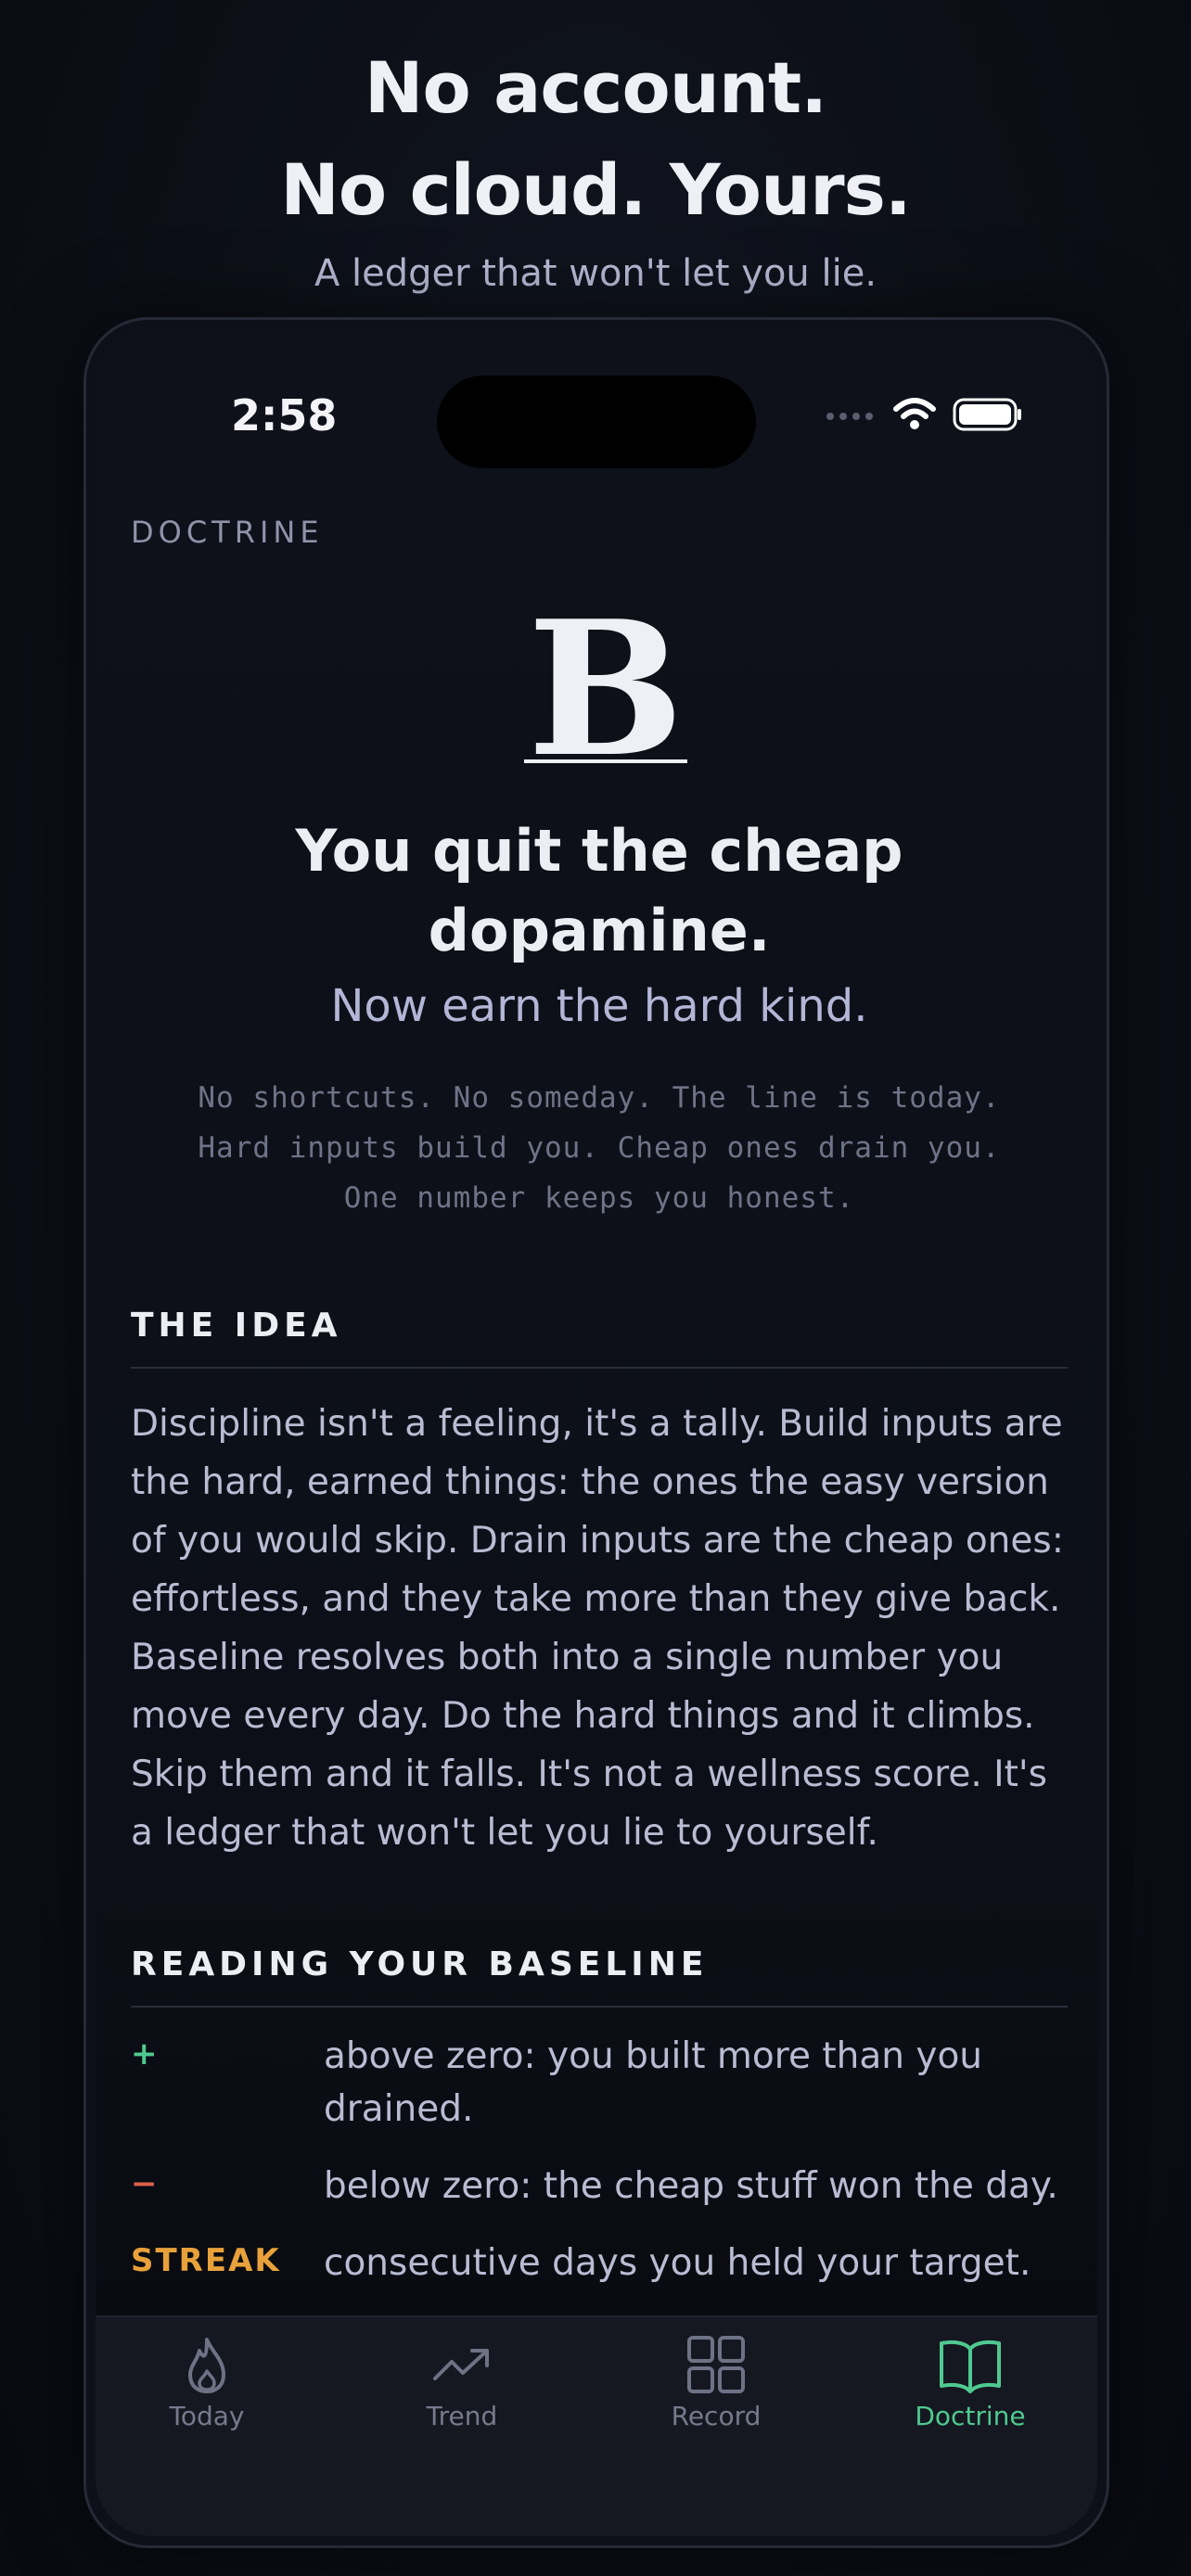 This screenshot has height=2576, width=1191. What do you see at coordinates (228, 532) in the screenshot?
I see `section-label: DOCTRINE` at bounding box center [228, 532].